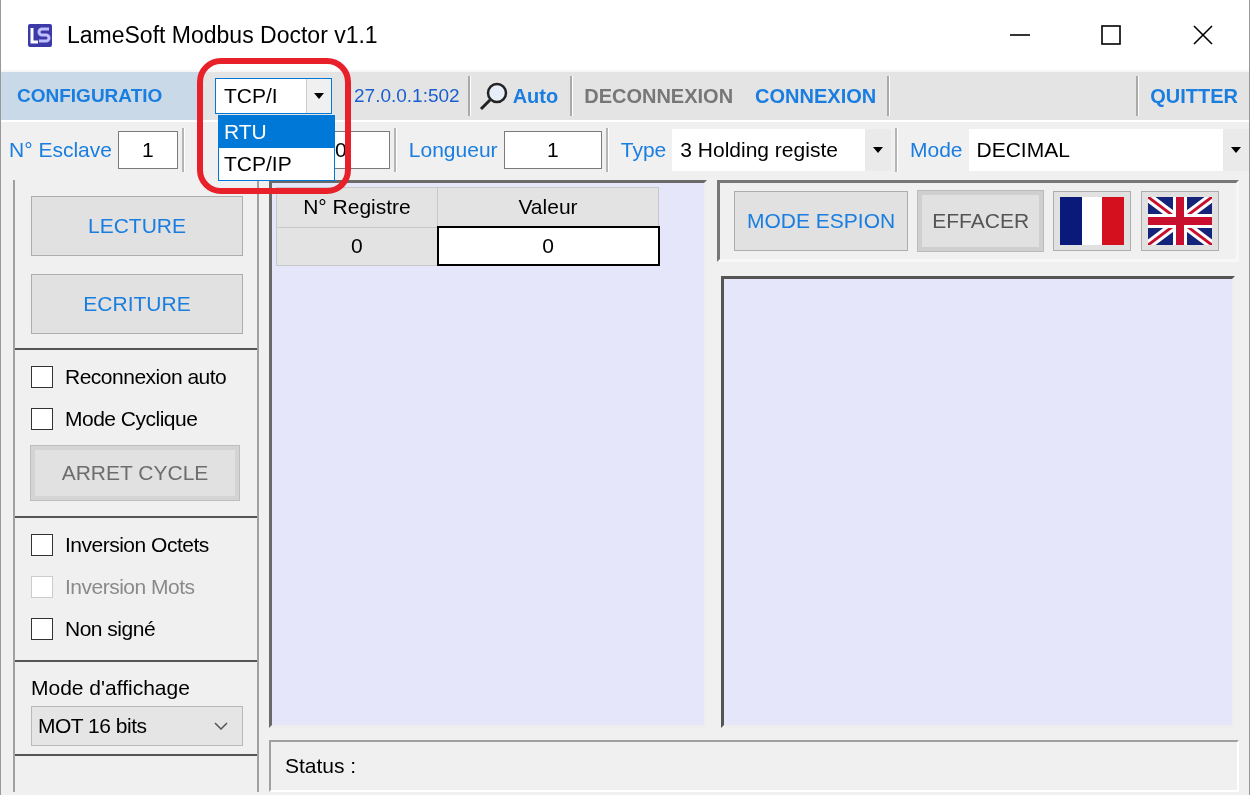  I want to click on column-header: Valeur, so click(548, 207).